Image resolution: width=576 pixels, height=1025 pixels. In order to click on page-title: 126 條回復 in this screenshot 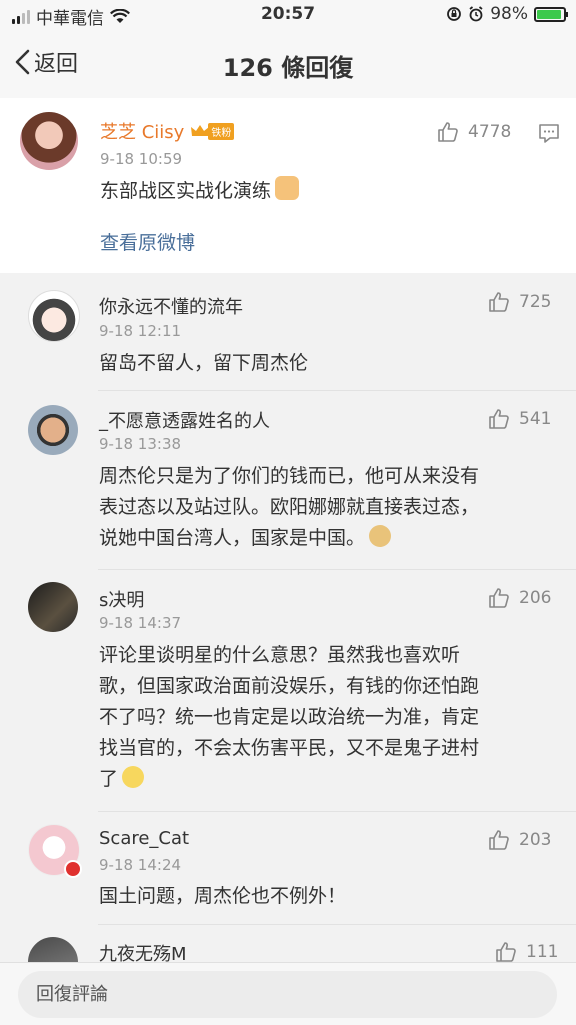, I will do `click(288, 68)`.